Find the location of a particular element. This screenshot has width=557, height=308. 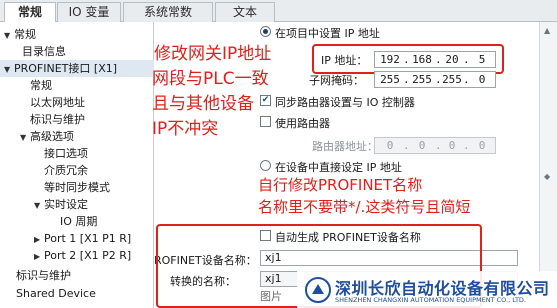

scroll-up-icon: ▲ is located at coordinates (547, 30).